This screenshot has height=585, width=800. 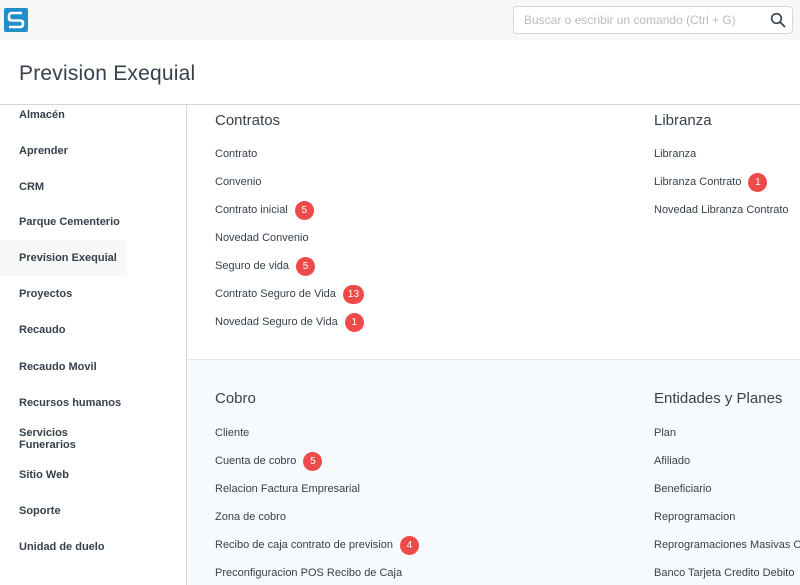 What do you see at coordinates (718, 398) in the screenshot?
I see `entidades-heading: Entidades y Planes` at bounding box center [718, 398].